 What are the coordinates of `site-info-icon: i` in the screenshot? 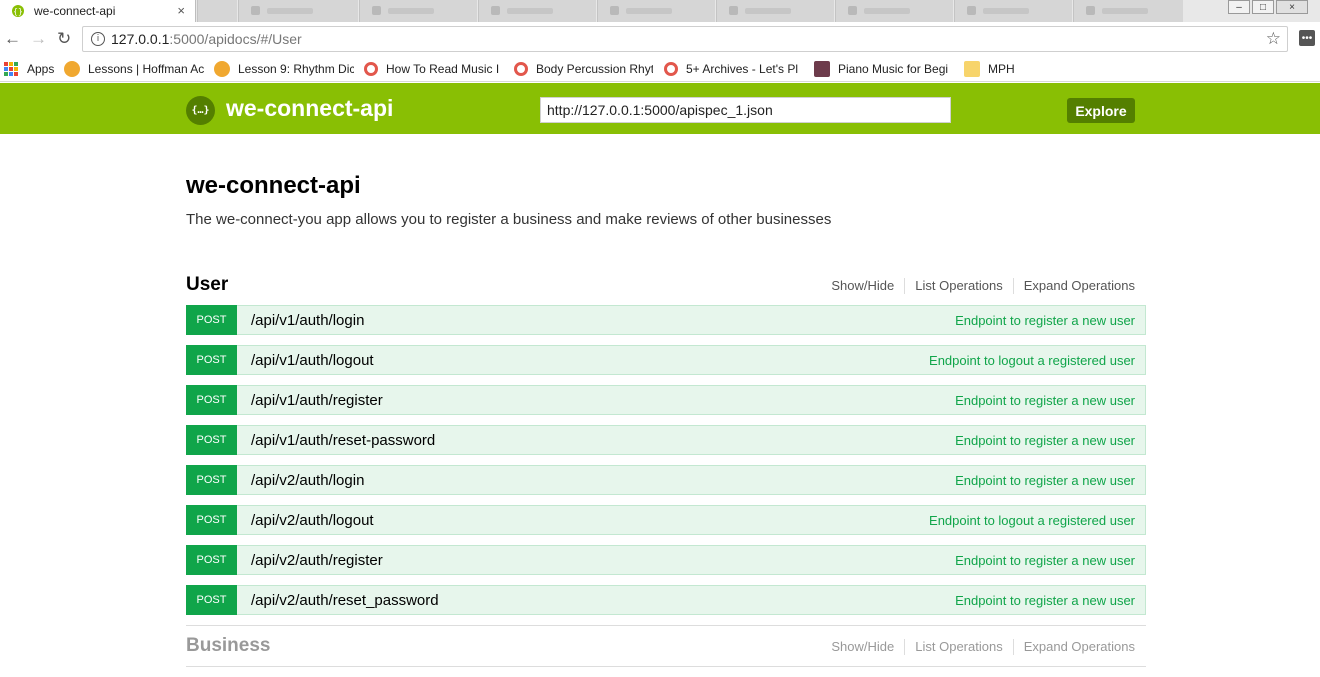 It's located at (98, 39).